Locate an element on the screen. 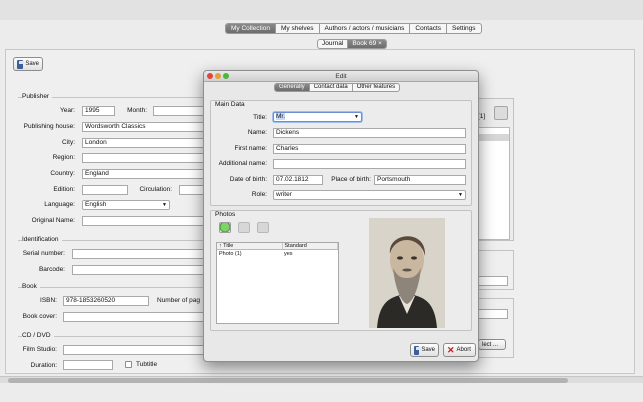  duration-label: Duration: is located at coordinates (43, 365).